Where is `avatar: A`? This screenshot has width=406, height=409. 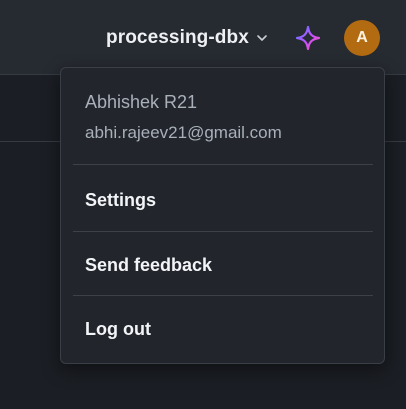 avatar: A is located at coordinates (362, 38).